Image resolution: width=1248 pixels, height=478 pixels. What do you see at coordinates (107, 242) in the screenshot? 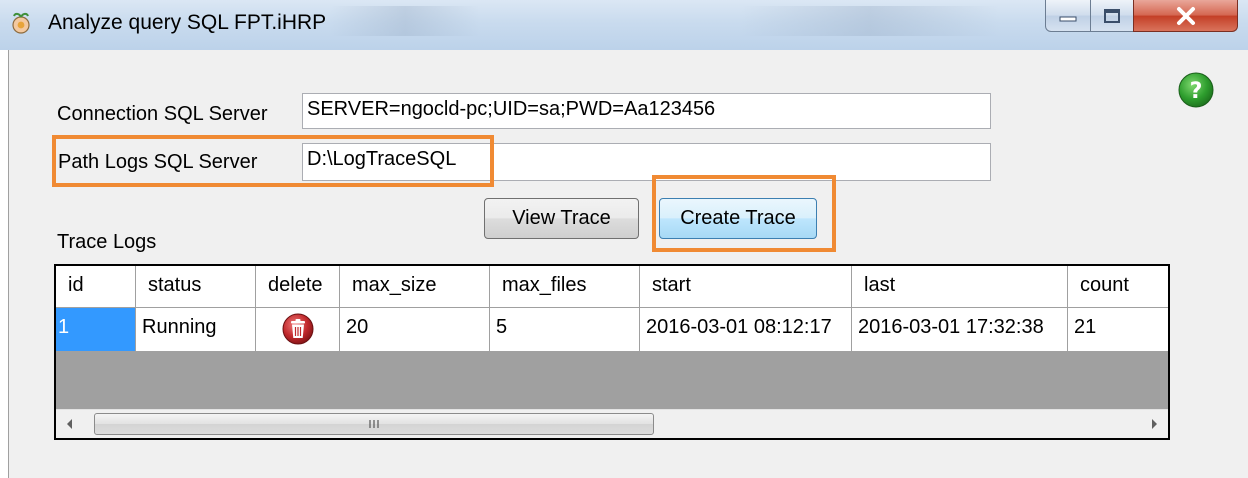
I see `trace-logs-label: Trace Logs` at bounding box center [107, 242].